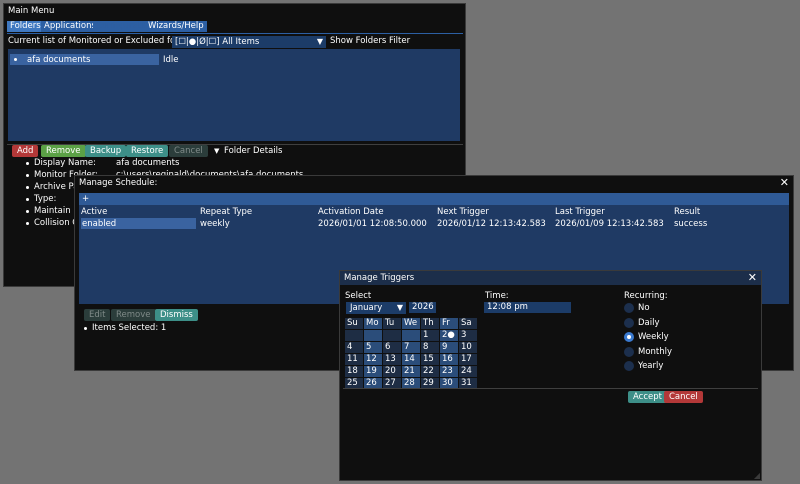  Describe the element at coordinates (644, 308) in the screenshot. I see `recurring-option-no: No` at that location.